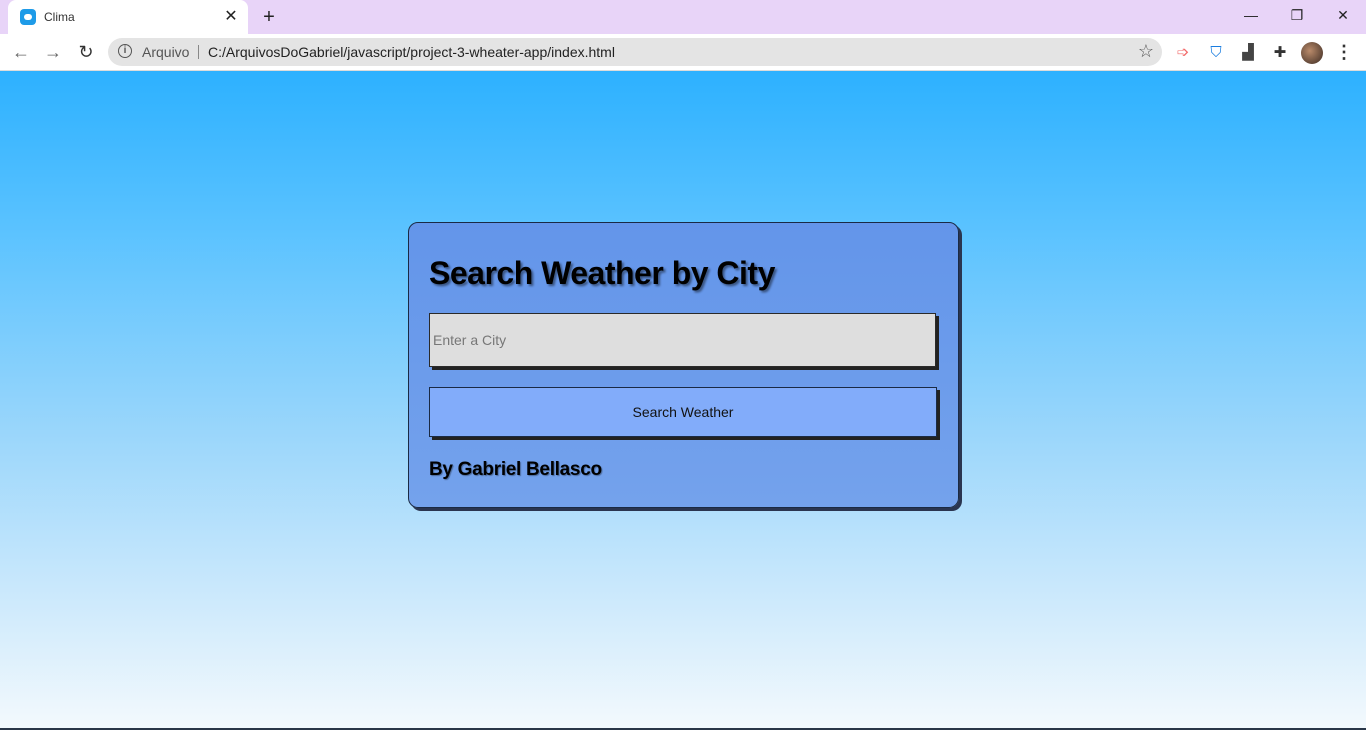 This screenshot has width=1366, height=730. What do you see at coordinates (1146, 51) in the screenshot?
I see `bookmark-star-icon: ☆` at bounding box center [1146, 51].